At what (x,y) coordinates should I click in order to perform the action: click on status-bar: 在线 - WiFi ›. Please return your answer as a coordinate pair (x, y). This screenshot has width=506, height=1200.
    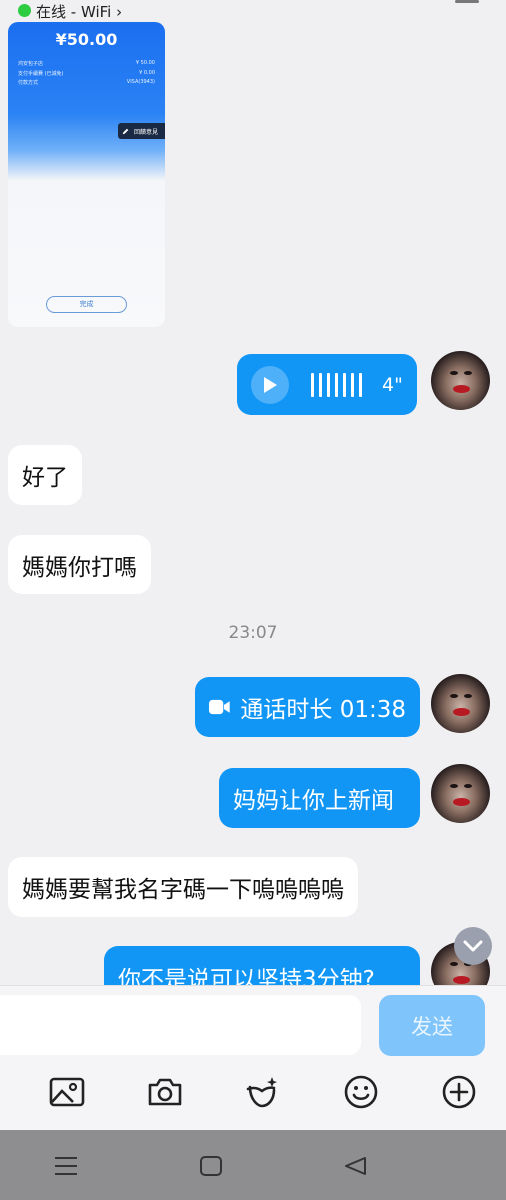
    Looking at the image, I should click on (253, 11).